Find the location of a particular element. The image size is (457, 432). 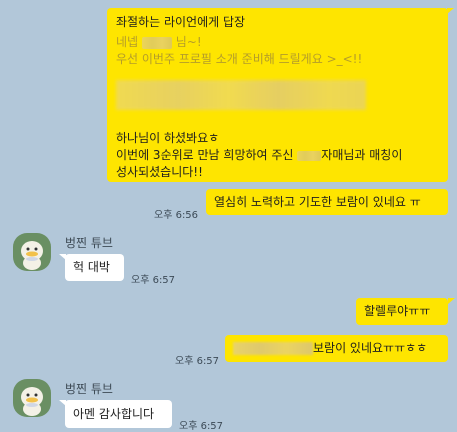

message-bubble: 할렐루야ㅠㅠ is located at coordinates (402, 311).